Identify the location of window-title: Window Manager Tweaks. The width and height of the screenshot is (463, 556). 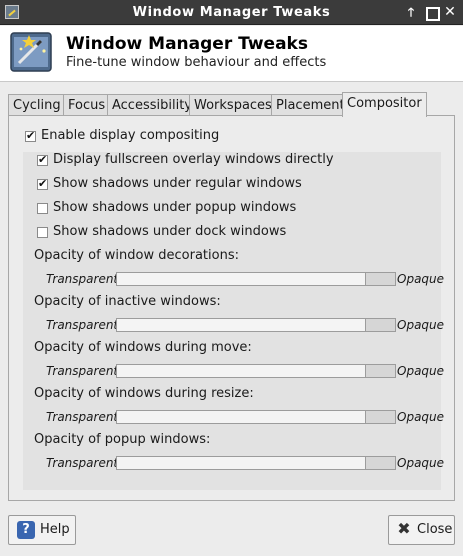
(231, 12).